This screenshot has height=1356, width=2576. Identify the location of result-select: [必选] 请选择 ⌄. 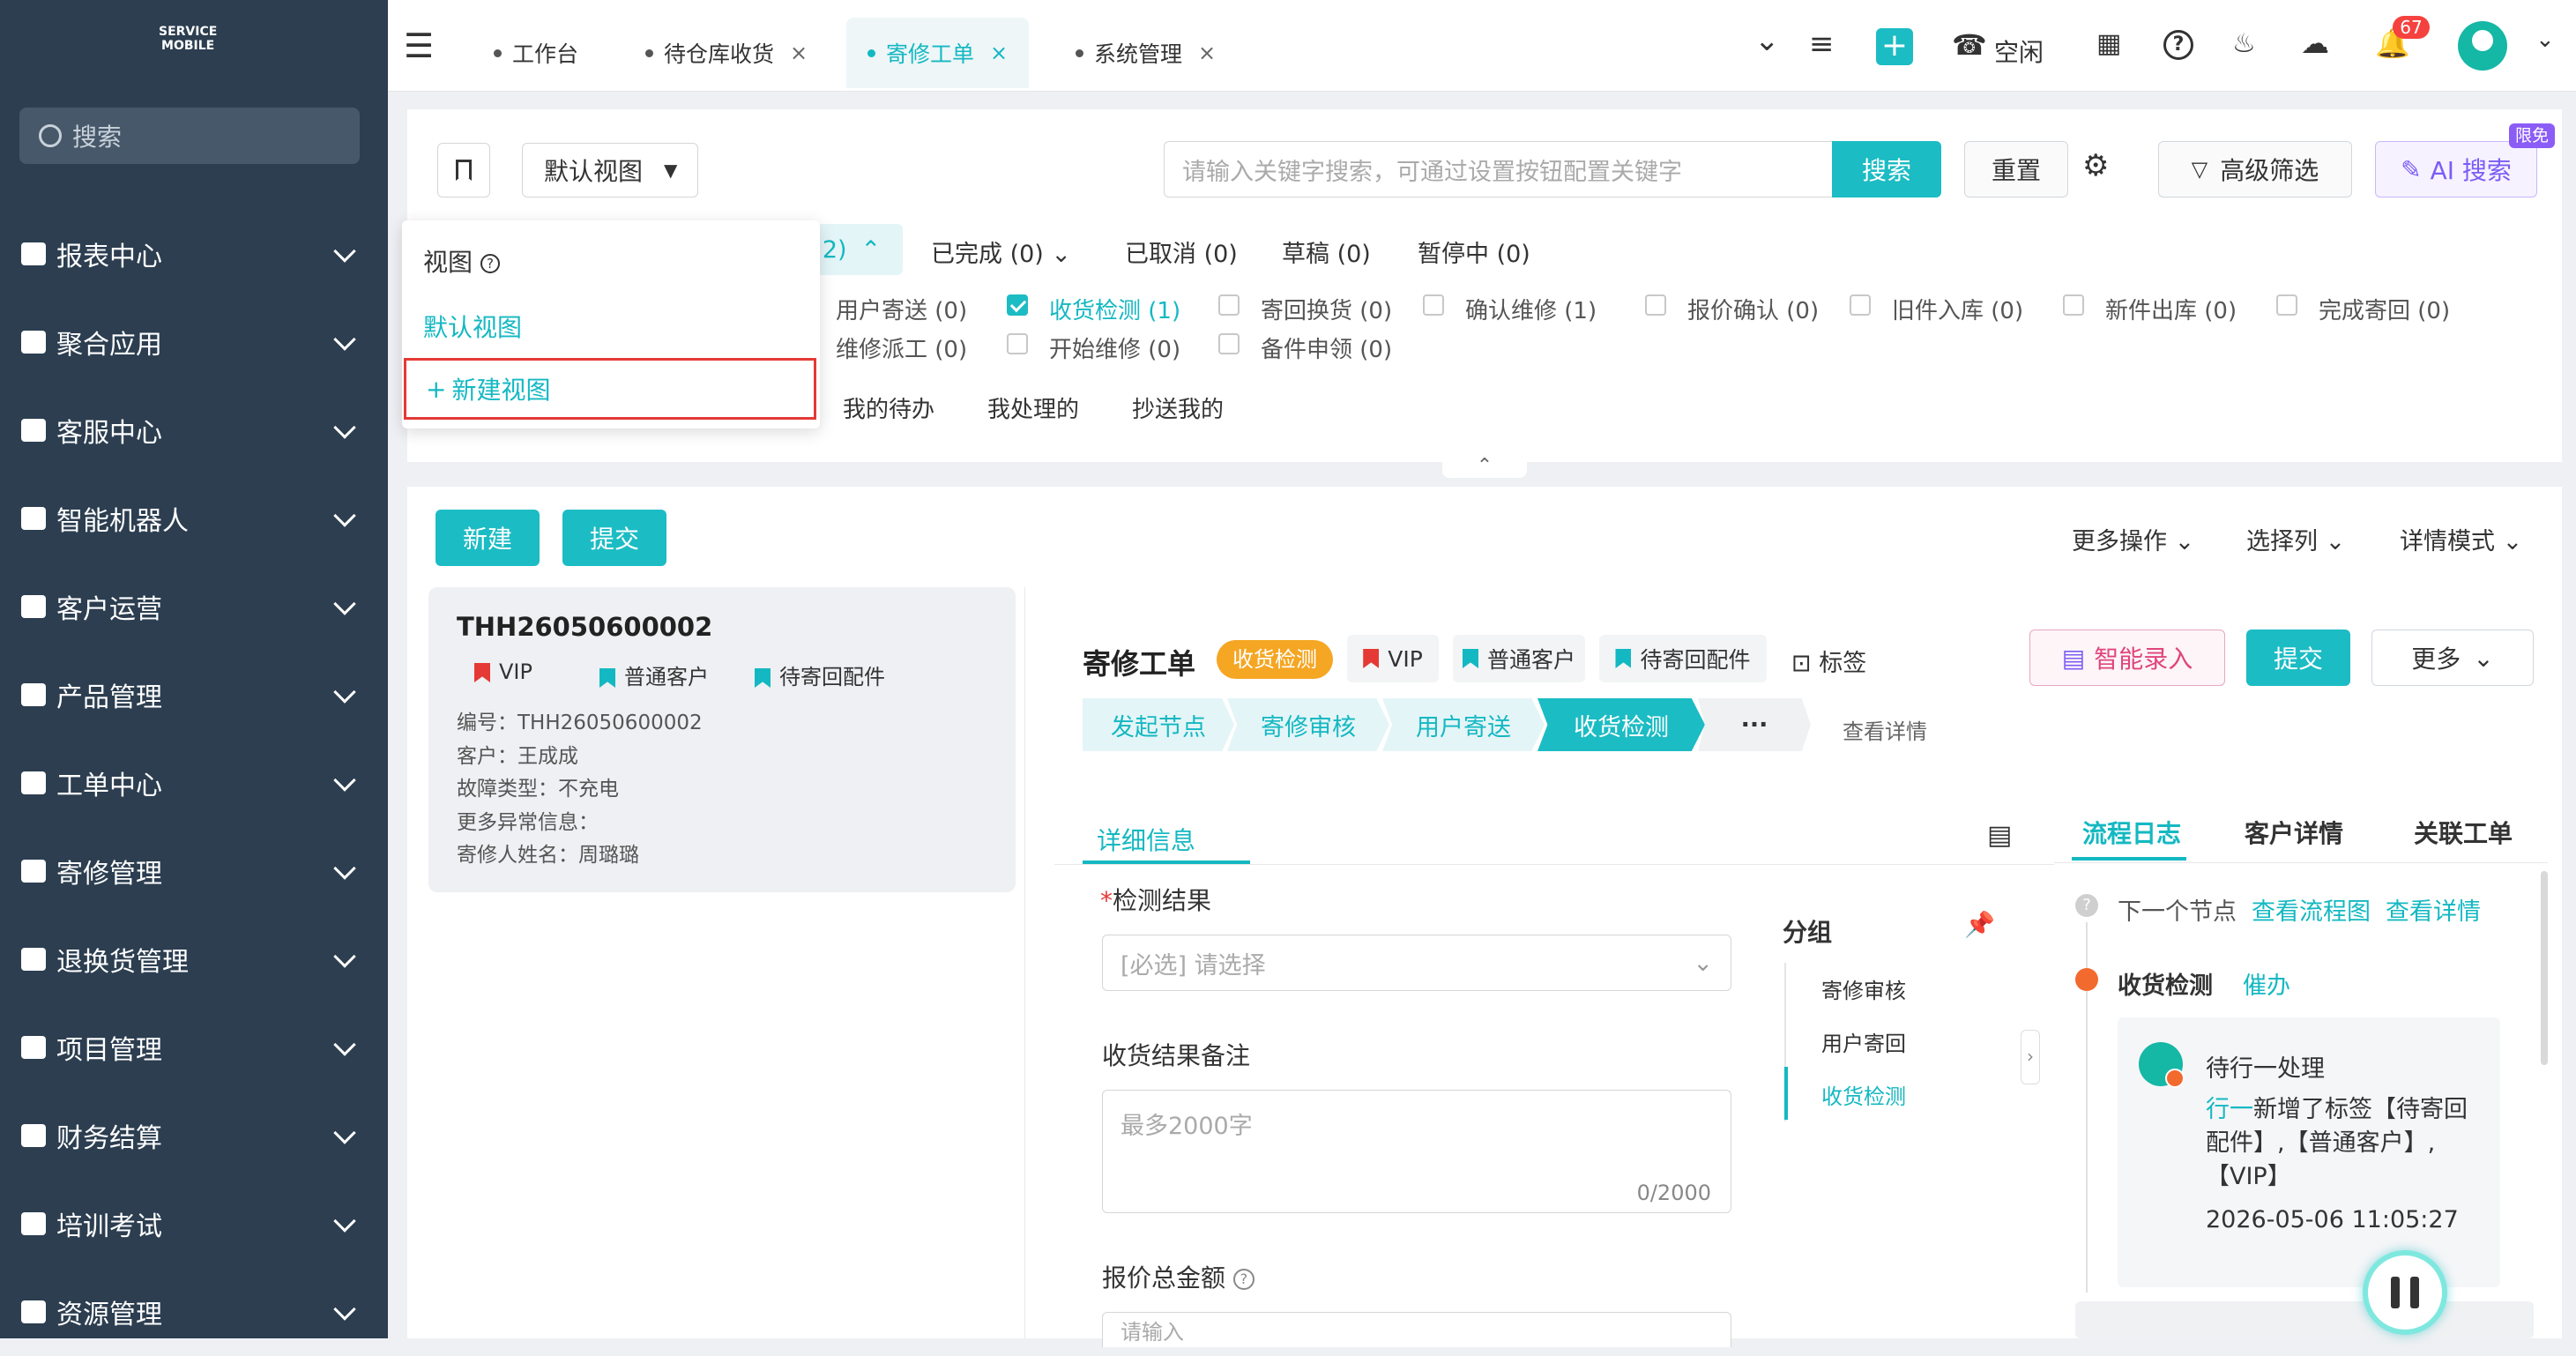
(1416, 963).